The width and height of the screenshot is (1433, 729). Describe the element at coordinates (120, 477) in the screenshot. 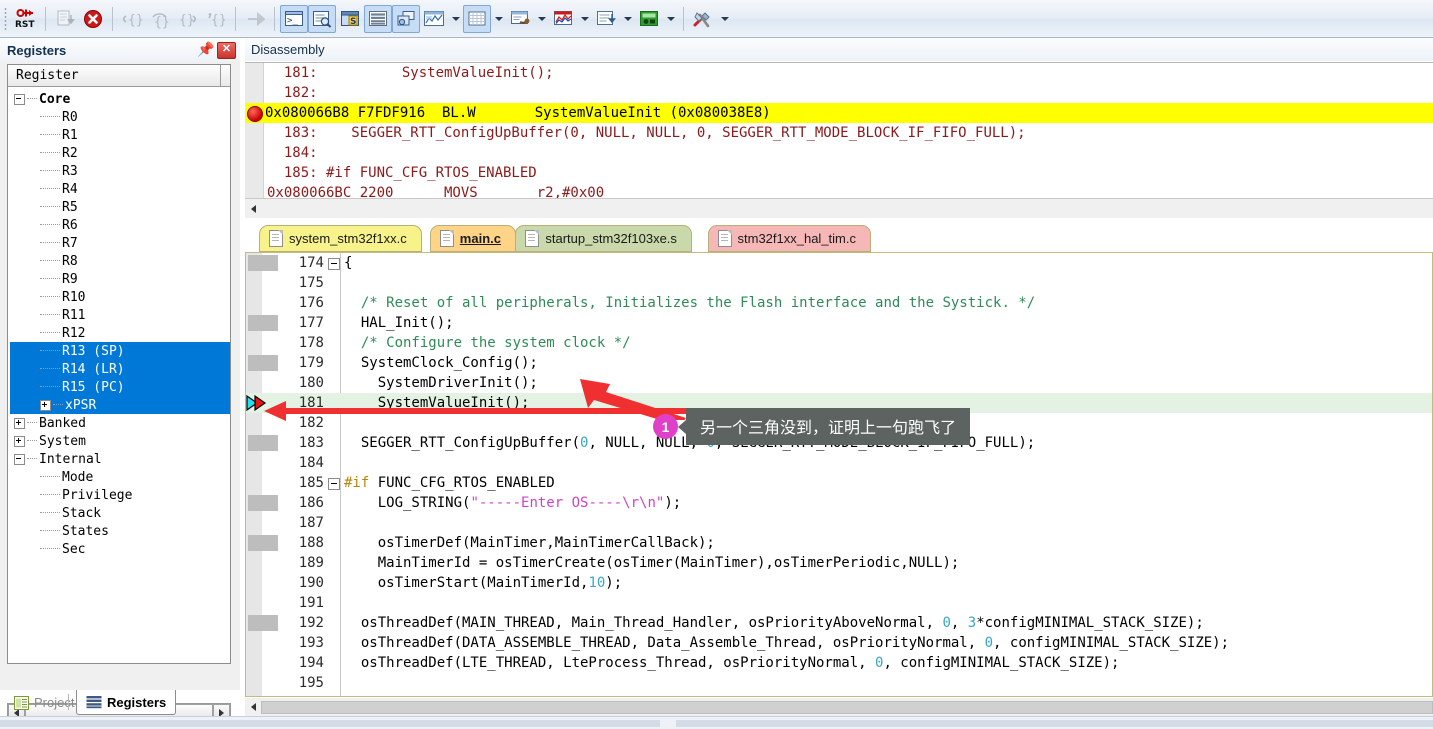

I see `register-tree-item: Mode` at that location.